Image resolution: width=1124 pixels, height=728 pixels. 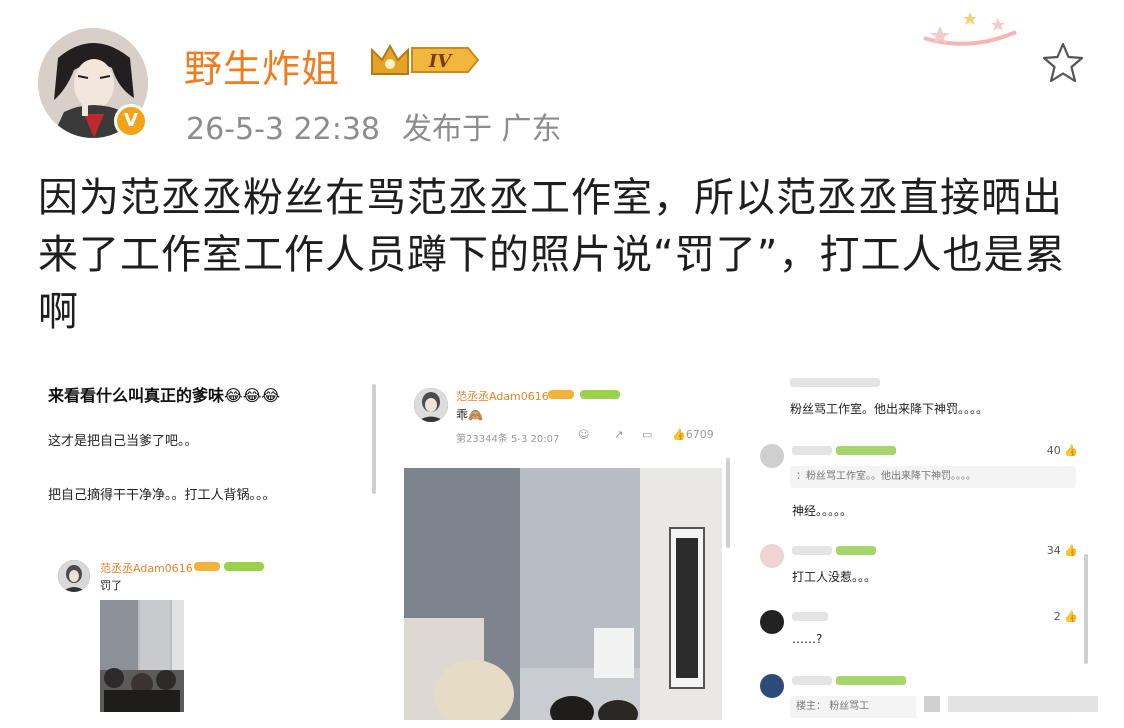 I want to click on embed-avatar, so click(x=74, y=576).